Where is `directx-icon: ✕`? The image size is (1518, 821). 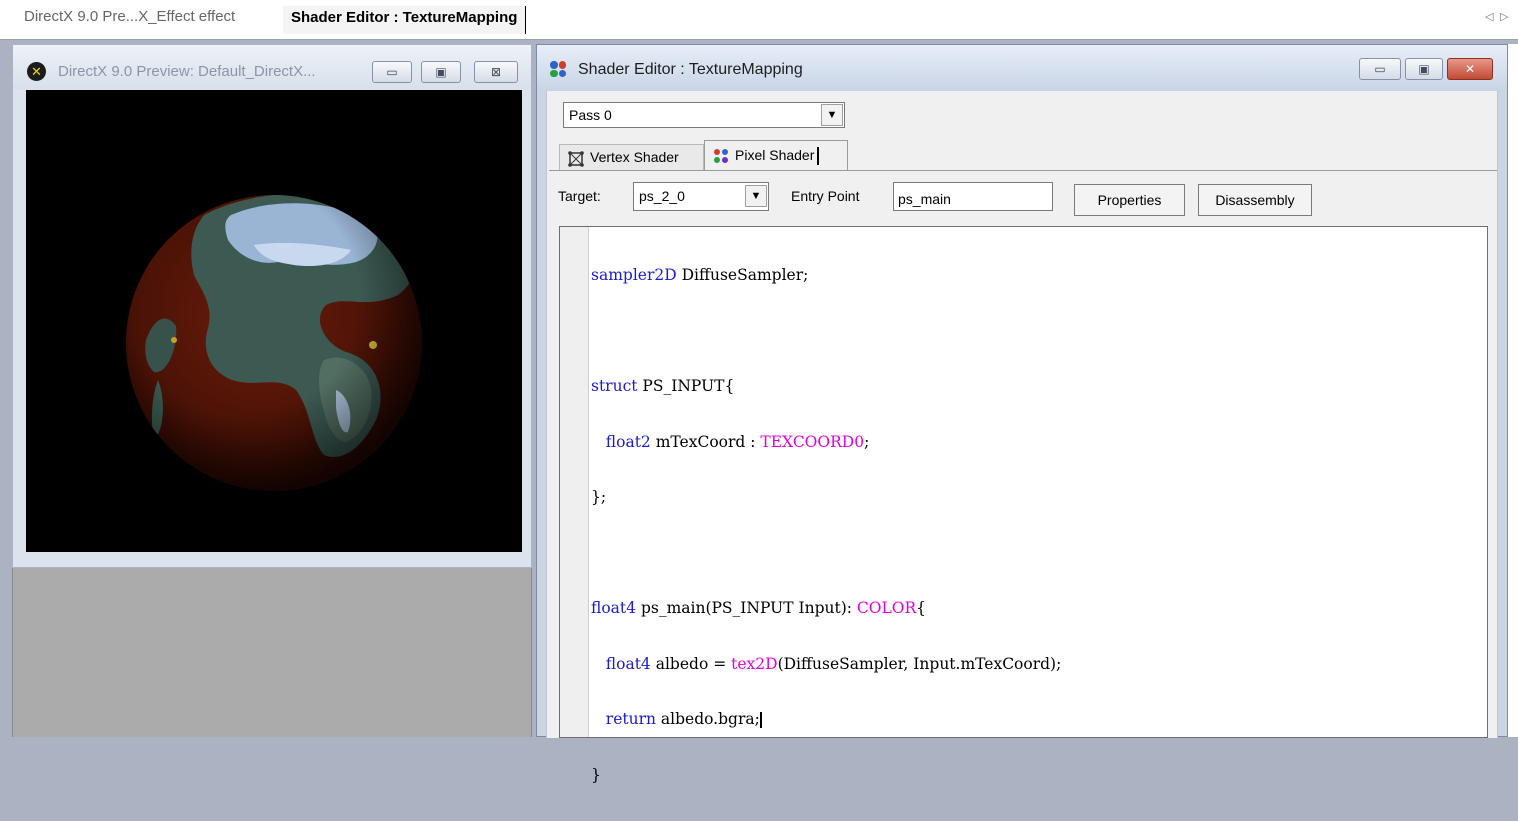
directx-icon: ✕ is located at coordinates (36, 71).